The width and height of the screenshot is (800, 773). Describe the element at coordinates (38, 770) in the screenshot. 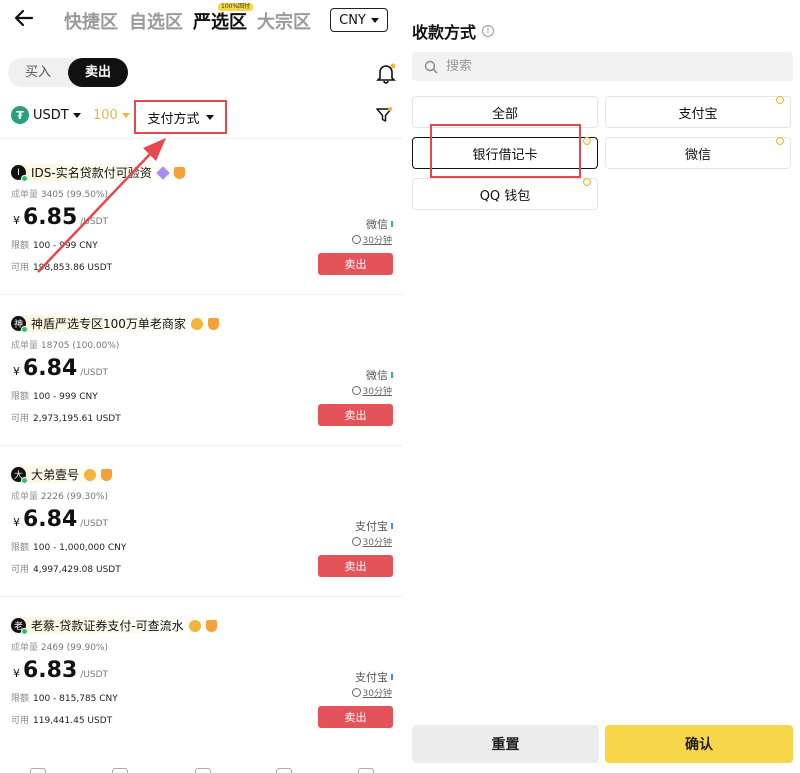

I see `home-icon` at that location.